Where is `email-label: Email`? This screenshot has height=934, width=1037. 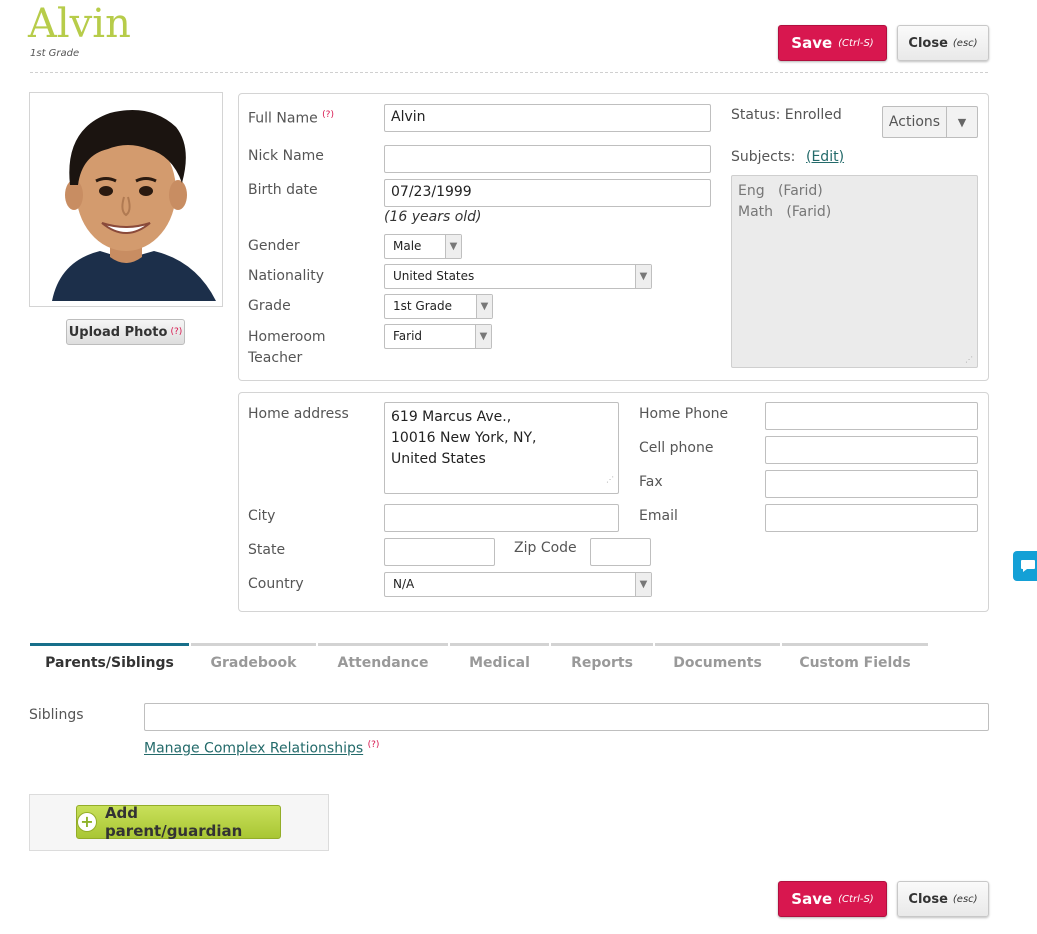 email-label: Email is located at coordinates (658, 516).